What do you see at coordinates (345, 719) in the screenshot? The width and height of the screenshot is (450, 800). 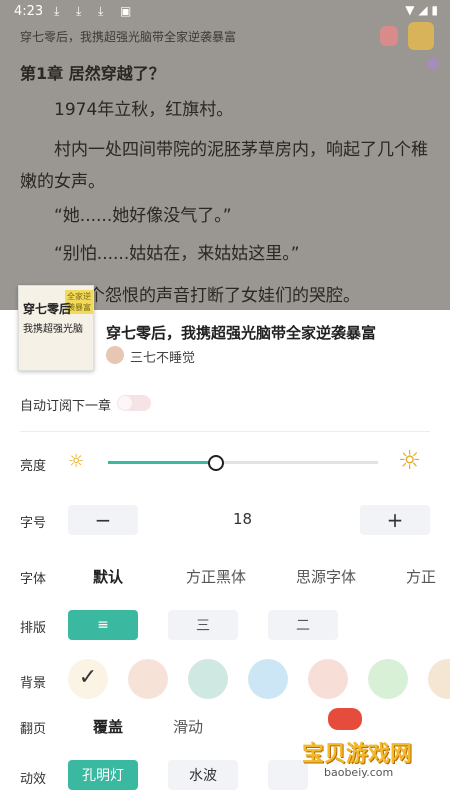 I see `gamepad-icon` at bounding box center [345, 719].